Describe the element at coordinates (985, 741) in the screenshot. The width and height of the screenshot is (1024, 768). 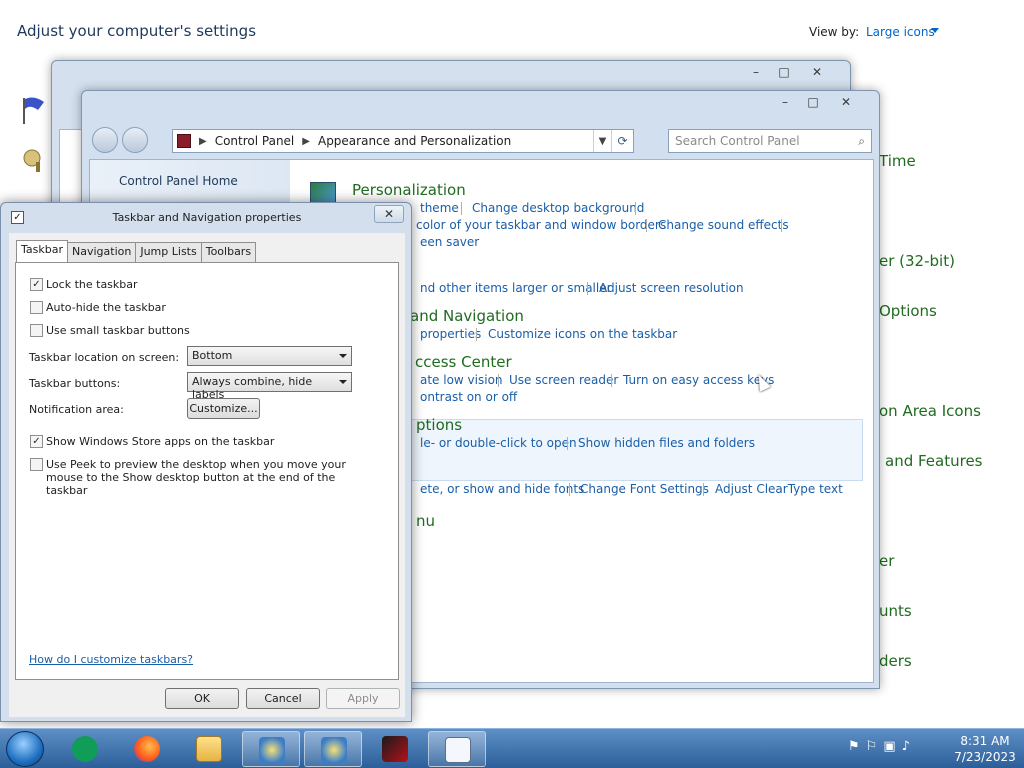
I see `clock-time: 8:31 AM` at that location.